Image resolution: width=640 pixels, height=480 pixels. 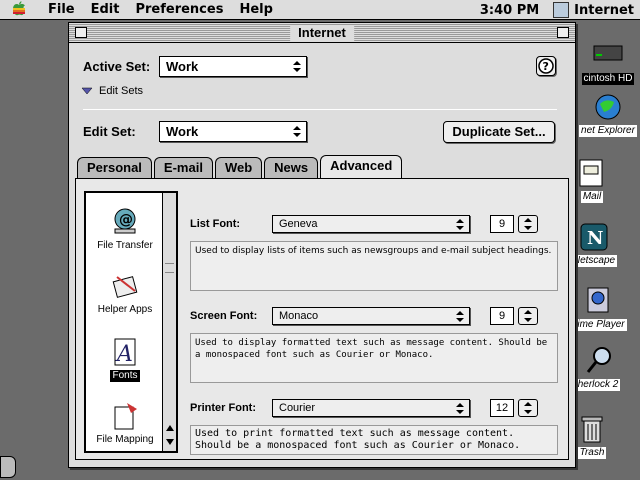 I want to click on printer-font-size-stepper, so click(x=528, y=408).